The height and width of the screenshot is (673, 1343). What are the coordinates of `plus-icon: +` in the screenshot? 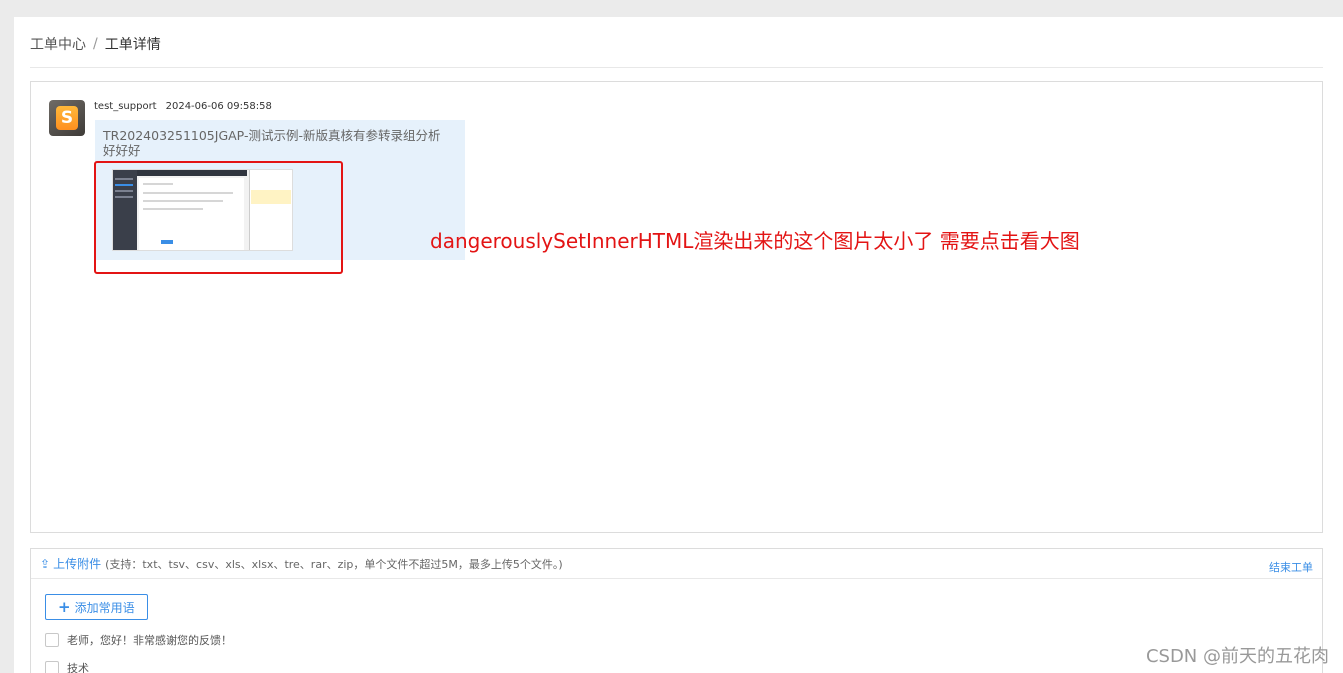 It's located at (64, 607).